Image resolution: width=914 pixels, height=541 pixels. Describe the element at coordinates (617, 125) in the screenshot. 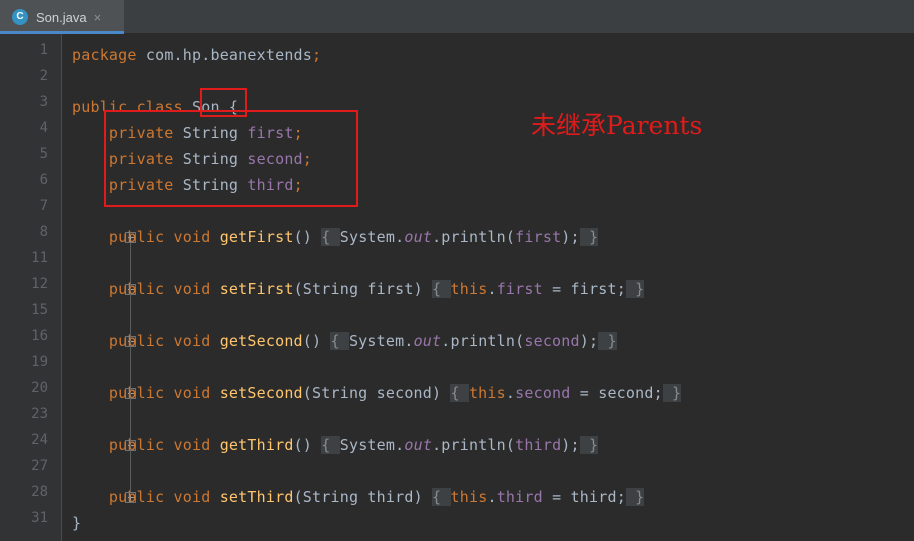

I see `annotation-label: 未继承Parents` at that location.